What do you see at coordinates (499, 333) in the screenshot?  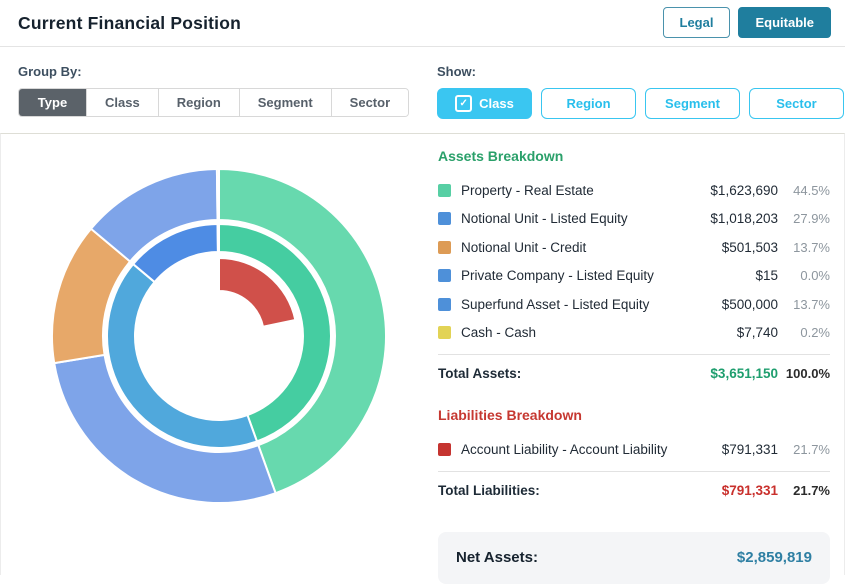 I see `legend-item-label: Cash - Cash` at bounding box center [499, 333].